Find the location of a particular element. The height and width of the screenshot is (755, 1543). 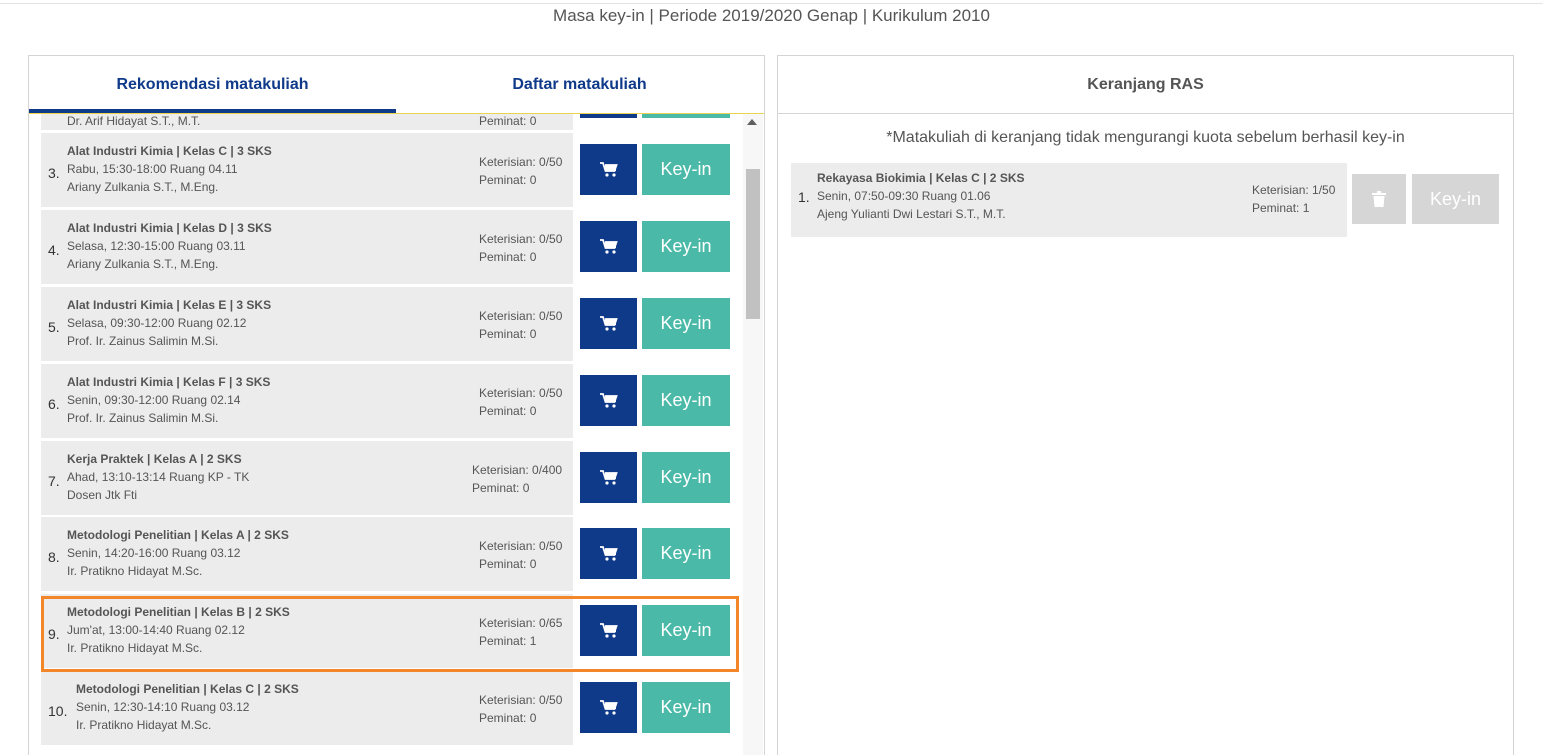

course-info: Dr. Arif Hidayat S.T., M.T. Peminat: 0 is located at coordinates (307, 122).